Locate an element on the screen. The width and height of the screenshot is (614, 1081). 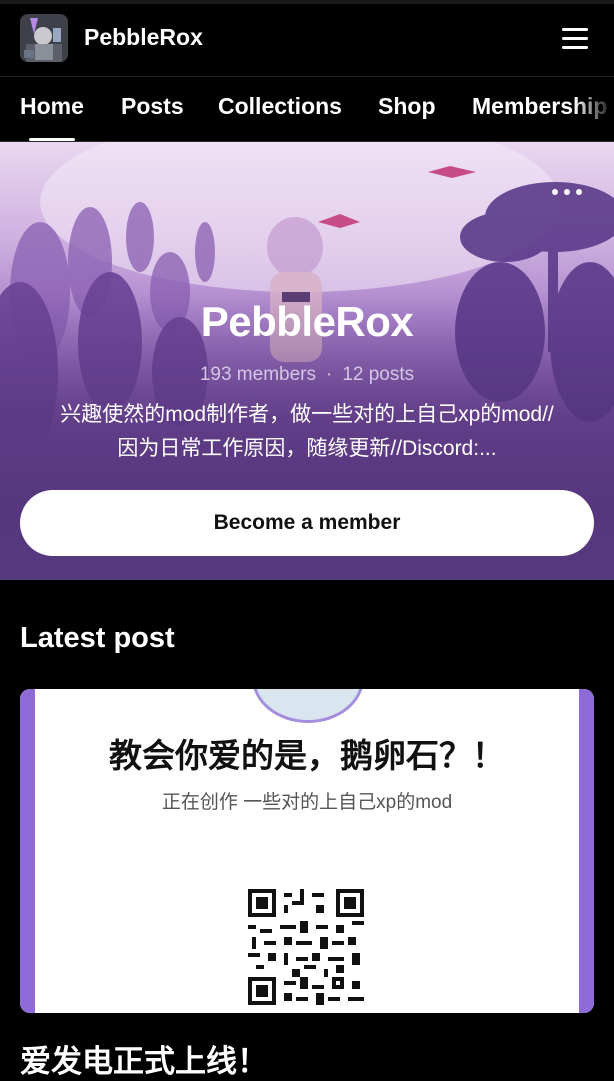
nav-scroll-fade is located at coordinates (594, 109).